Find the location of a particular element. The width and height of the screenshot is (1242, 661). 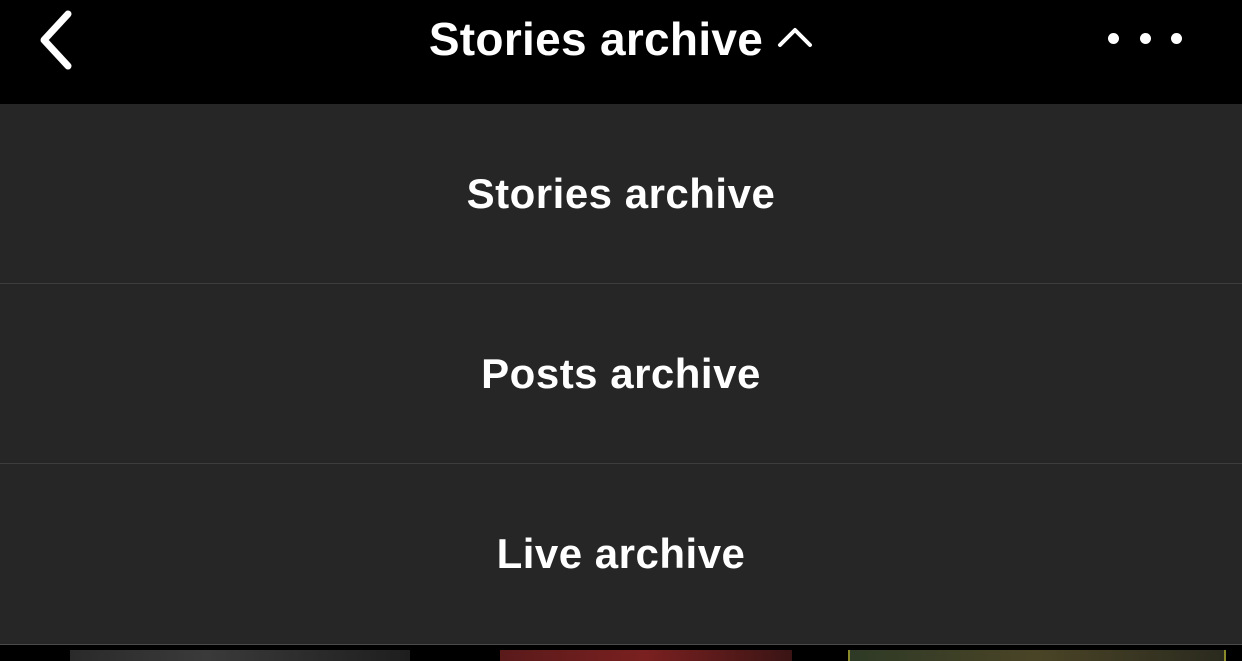

archive-type-selector: Stories archive is located at coordinates (621, 39).